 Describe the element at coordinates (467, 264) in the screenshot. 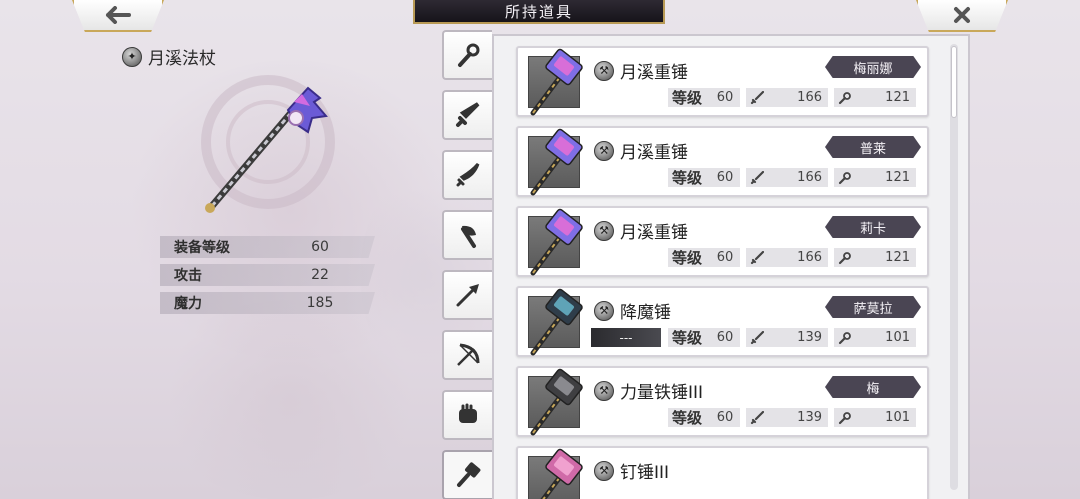

I see `category-tabs` at that location.